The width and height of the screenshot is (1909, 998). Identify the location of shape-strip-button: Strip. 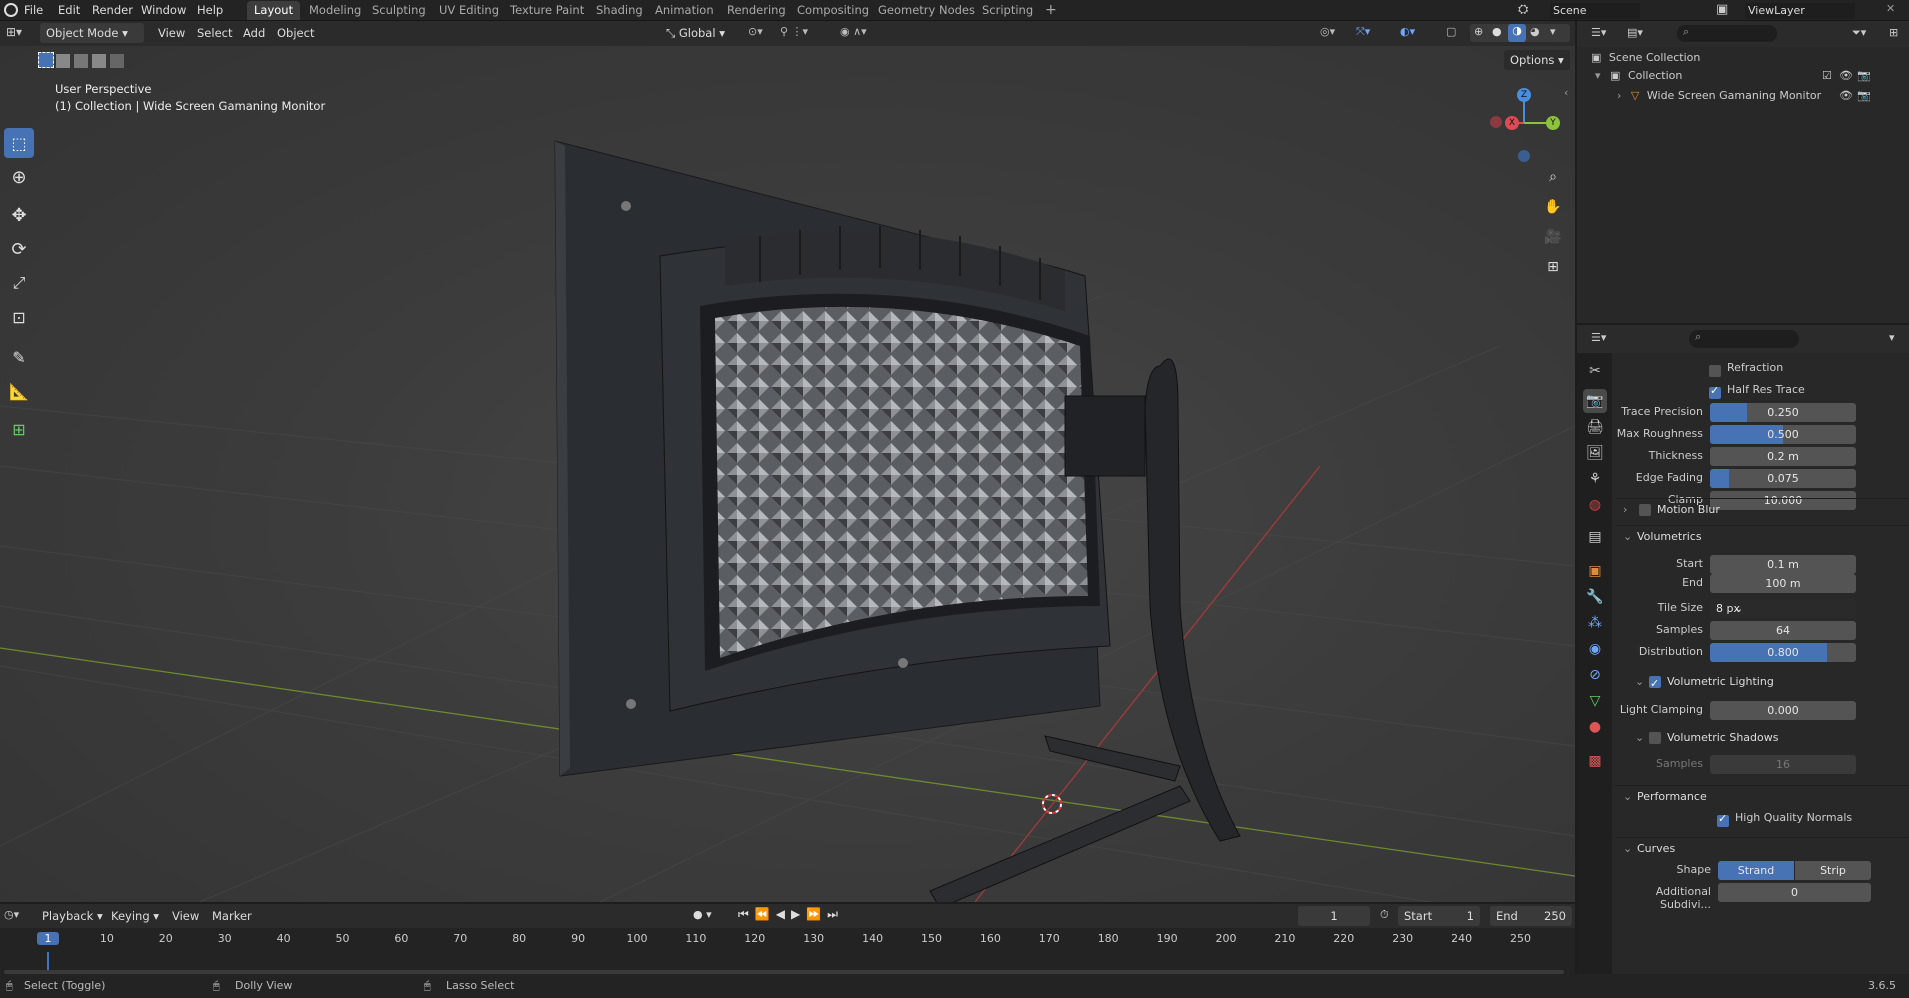
(1833, 870).